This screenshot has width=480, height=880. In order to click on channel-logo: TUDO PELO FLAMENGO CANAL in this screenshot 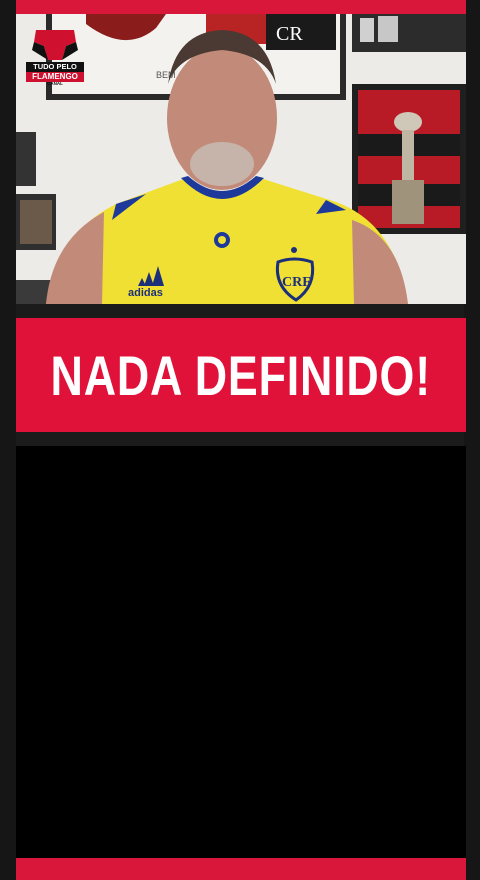, I will do `click(55, 56)`.